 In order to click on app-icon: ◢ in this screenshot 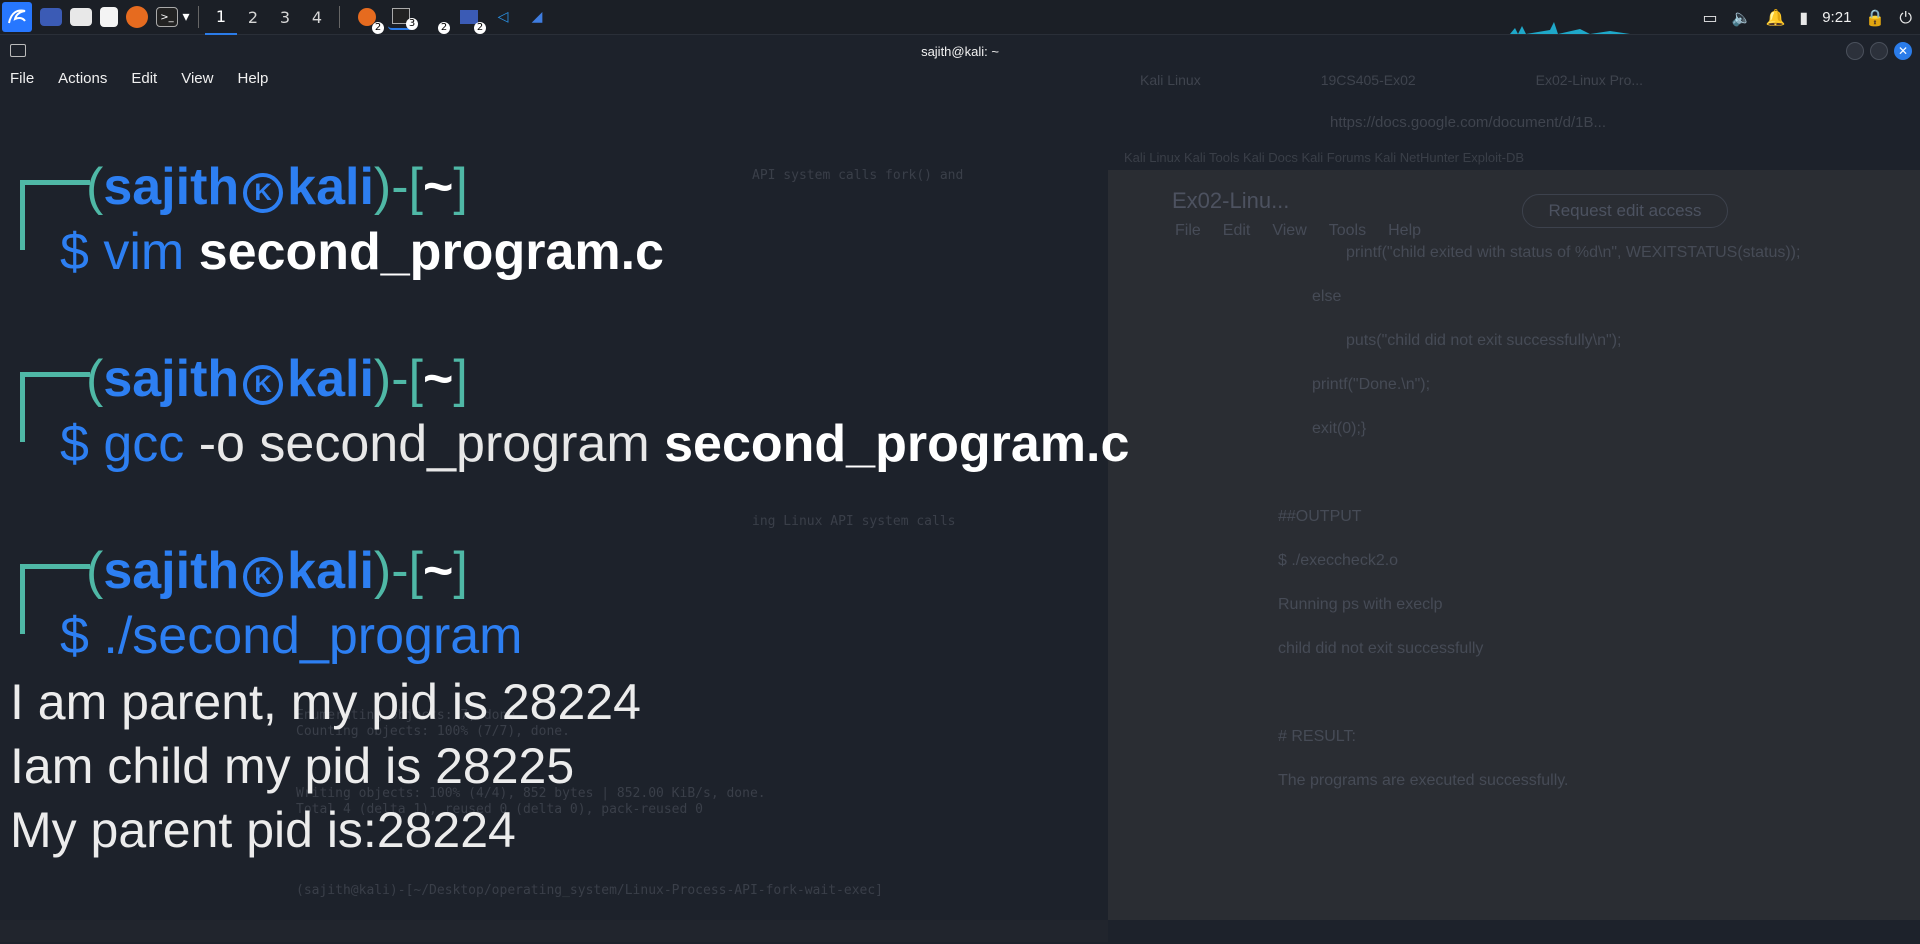, I will do `click(537, 17)`.